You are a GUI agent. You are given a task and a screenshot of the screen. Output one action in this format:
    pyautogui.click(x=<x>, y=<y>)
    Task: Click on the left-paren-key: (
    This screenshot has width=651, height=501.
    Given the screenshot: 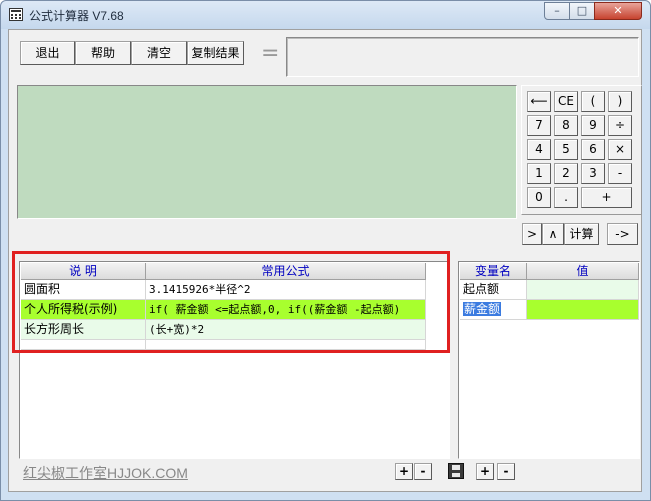 What is the action you would take?
    pyautogui.click(x=593, y=101)
    